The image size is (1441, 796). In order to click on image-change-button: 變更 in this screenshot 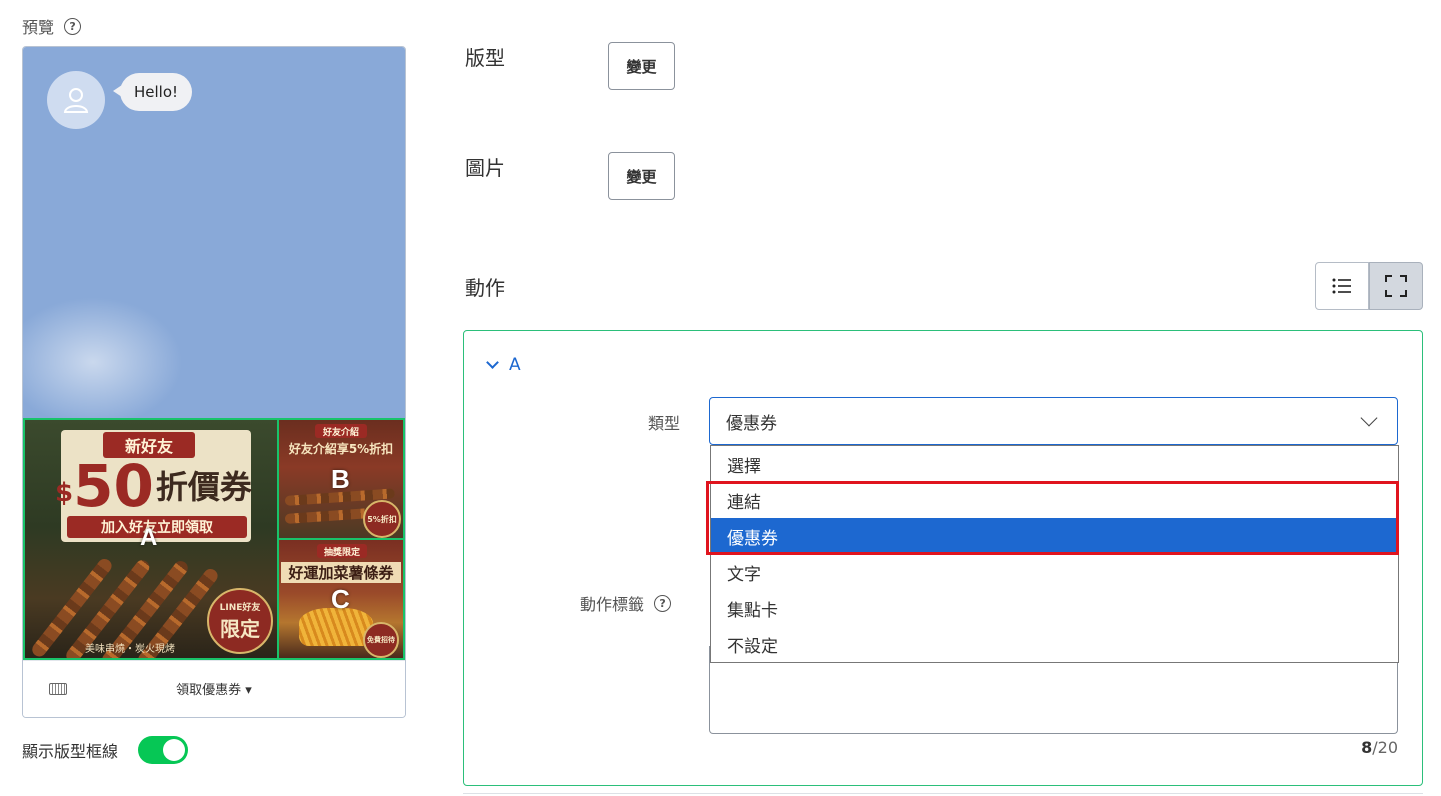, I will do `click(641, 176)`.